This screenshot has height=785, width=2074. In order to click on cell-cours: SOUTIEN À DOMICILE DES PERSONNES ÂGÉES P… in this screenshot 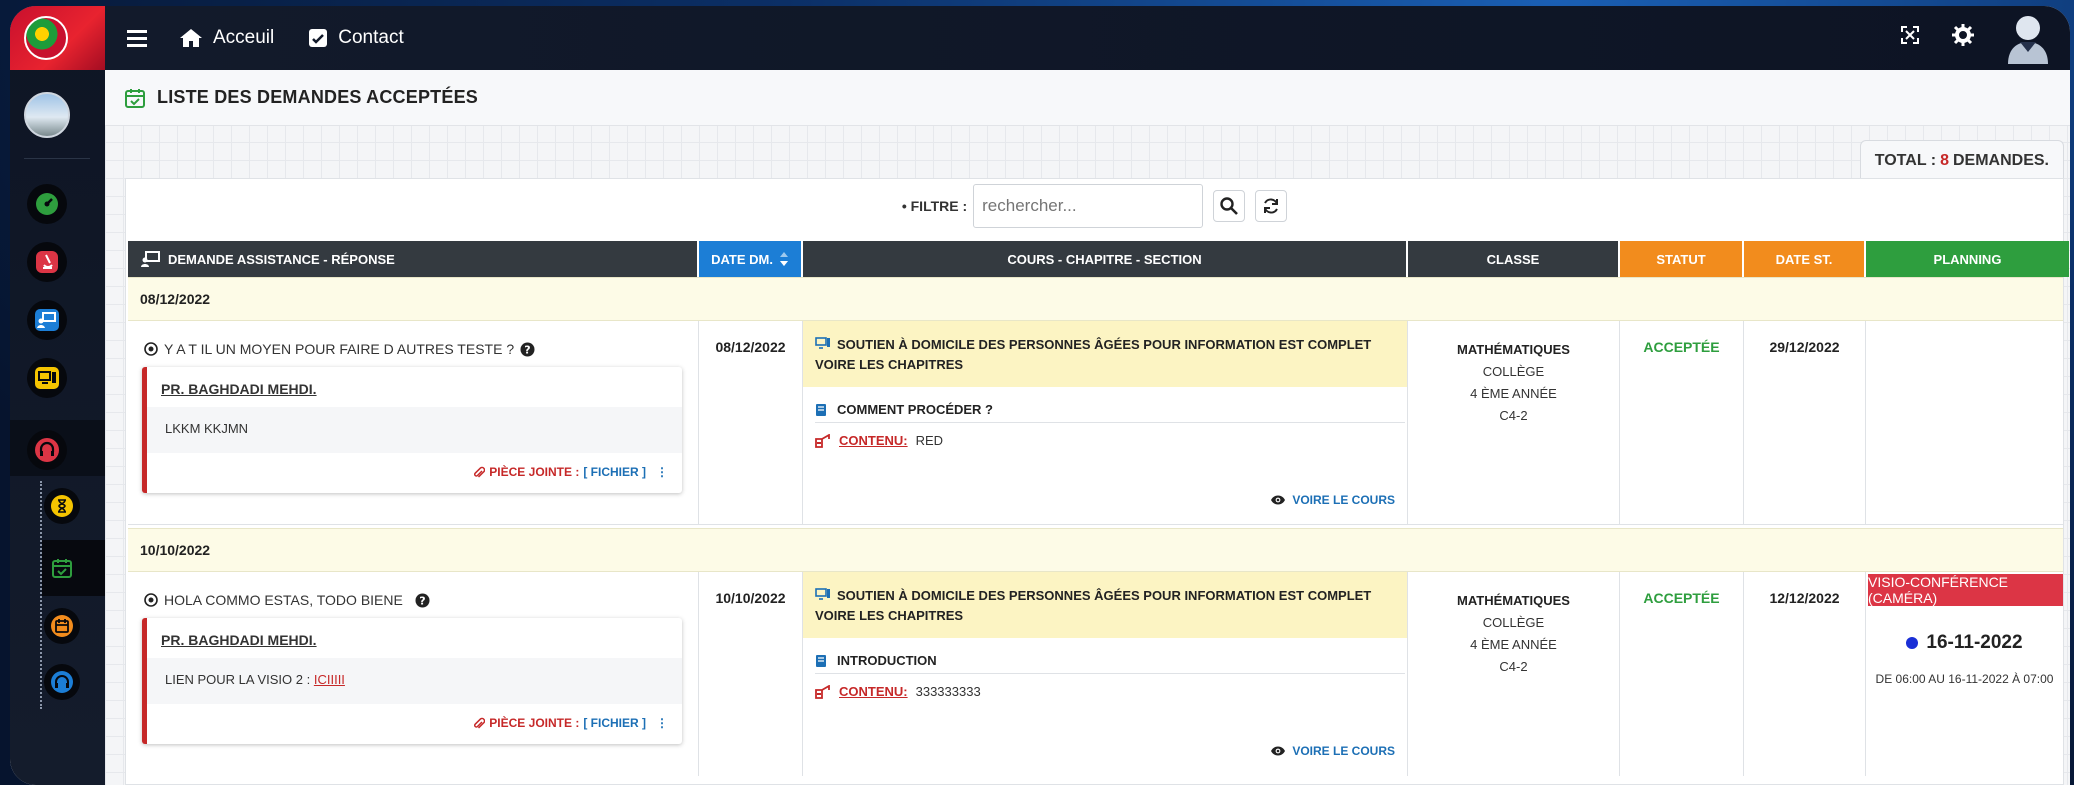, I will do `click(1105, 674)`.